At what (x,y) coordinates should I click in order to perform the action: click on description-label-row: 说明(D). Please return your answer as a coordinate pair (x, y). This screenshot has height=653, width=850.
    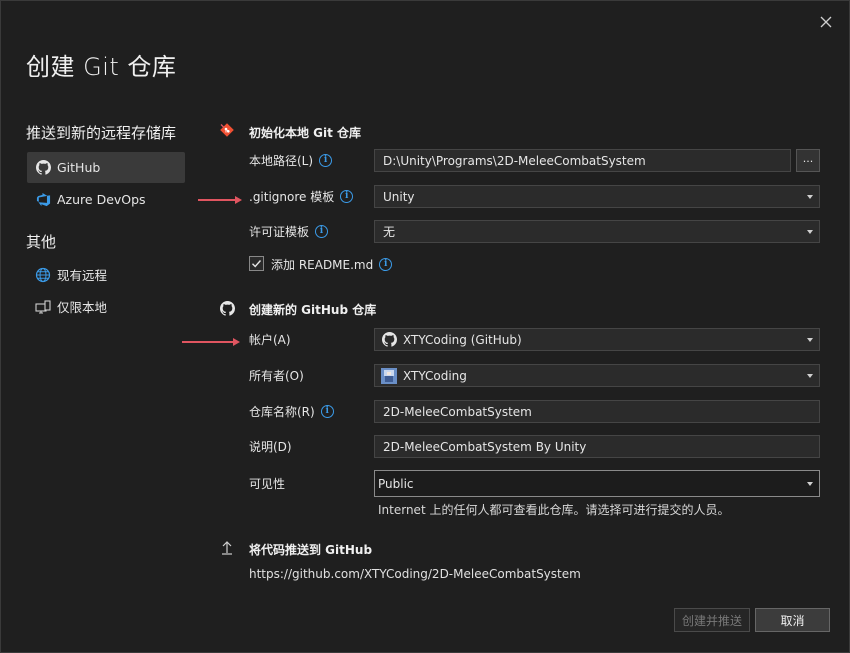
    Looking at the image, I should click on (270, 446).